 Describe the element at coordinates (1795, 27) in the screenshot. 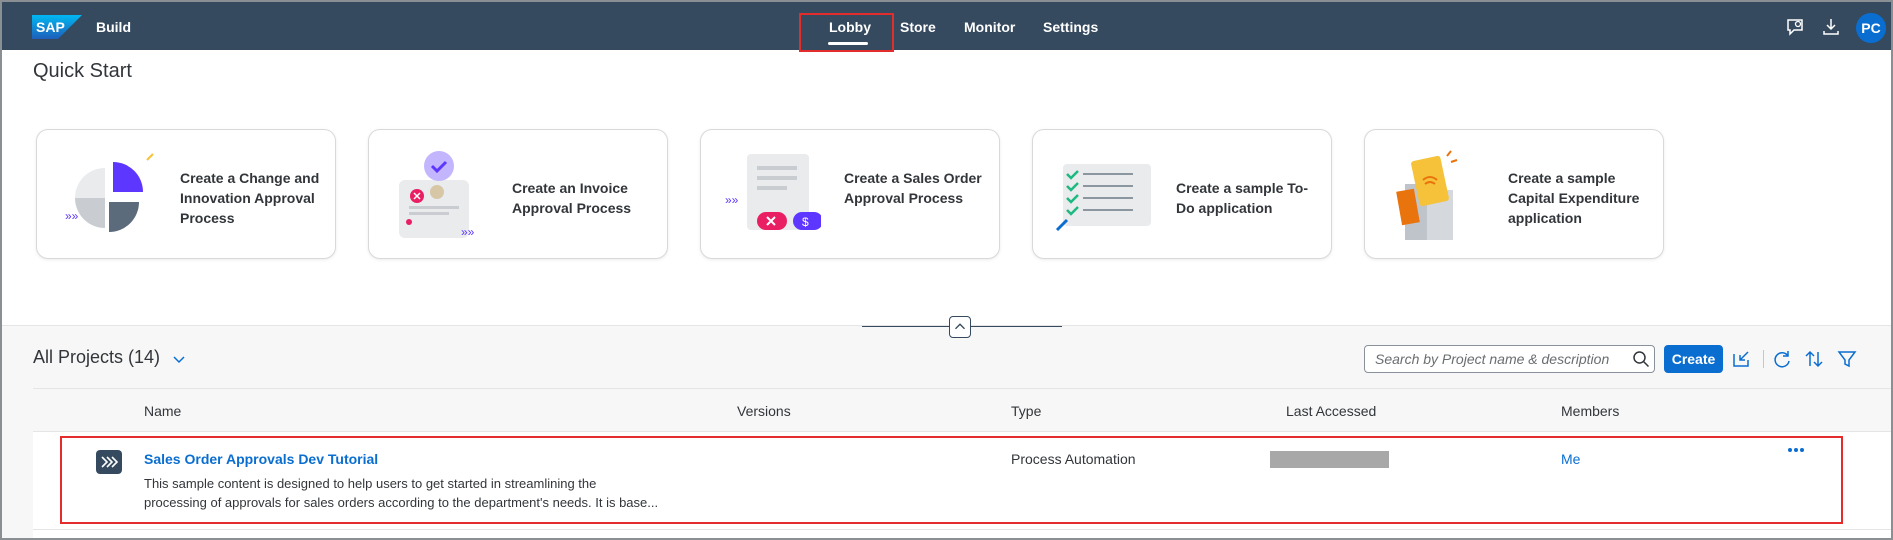

I see `feedback-icon` at that location.